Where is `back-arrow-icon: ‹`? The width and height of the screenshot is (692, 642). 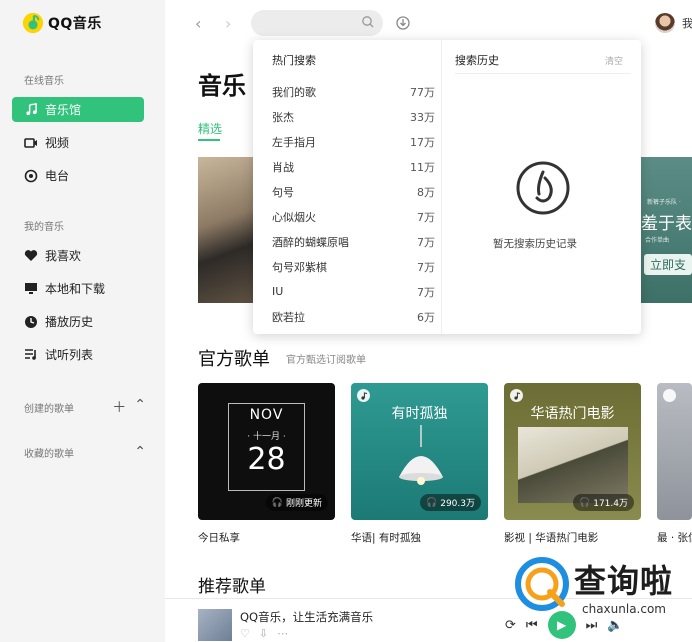 back-arrow-icon: ‹ is located at coordinates (198, 23).